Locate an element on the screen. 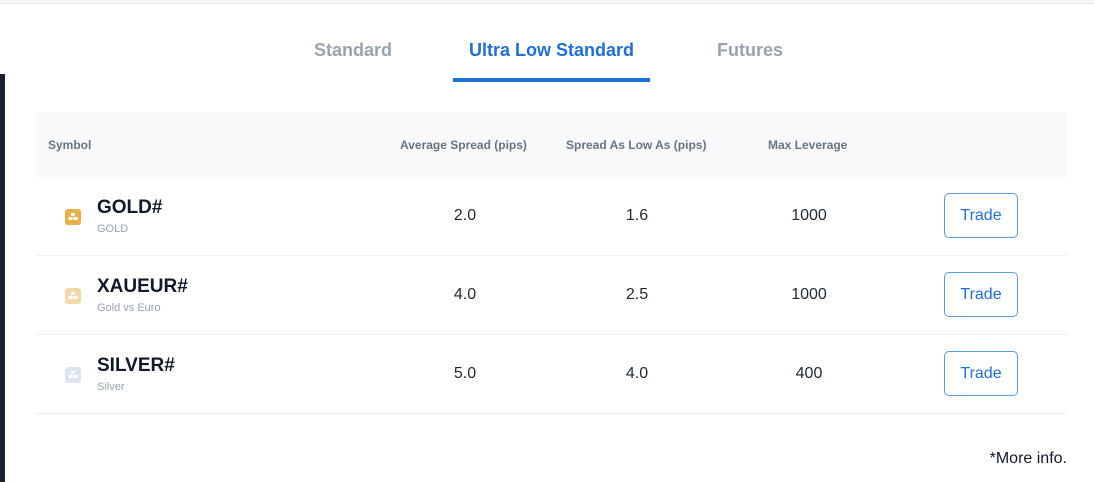 The width and height of the screenshot is (1094, 482). symbol-name: SILVER# is located at coordinates (136, 365).